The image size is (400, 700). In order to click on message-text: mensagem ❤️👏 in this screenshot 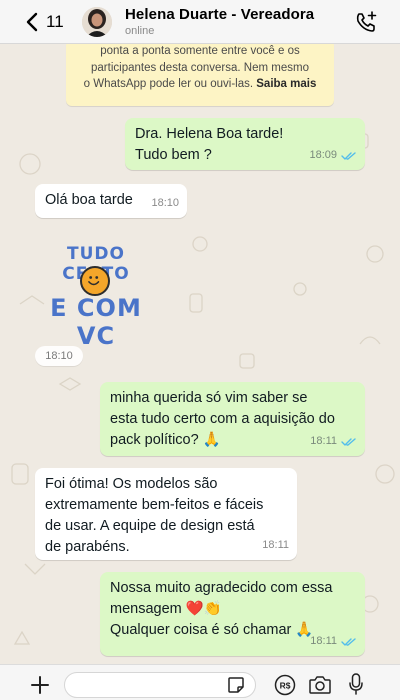, I will do `click(166, 609)`.